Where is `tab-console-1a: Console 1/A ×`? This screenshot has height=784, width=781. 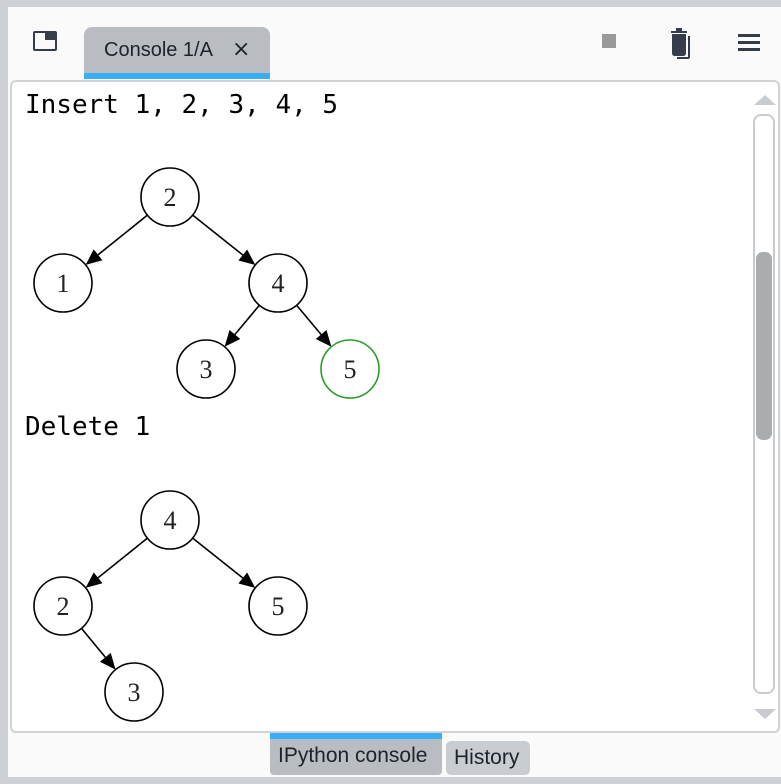 tab-console-1a: Console 1/A × is located at coordinates (177, 53).